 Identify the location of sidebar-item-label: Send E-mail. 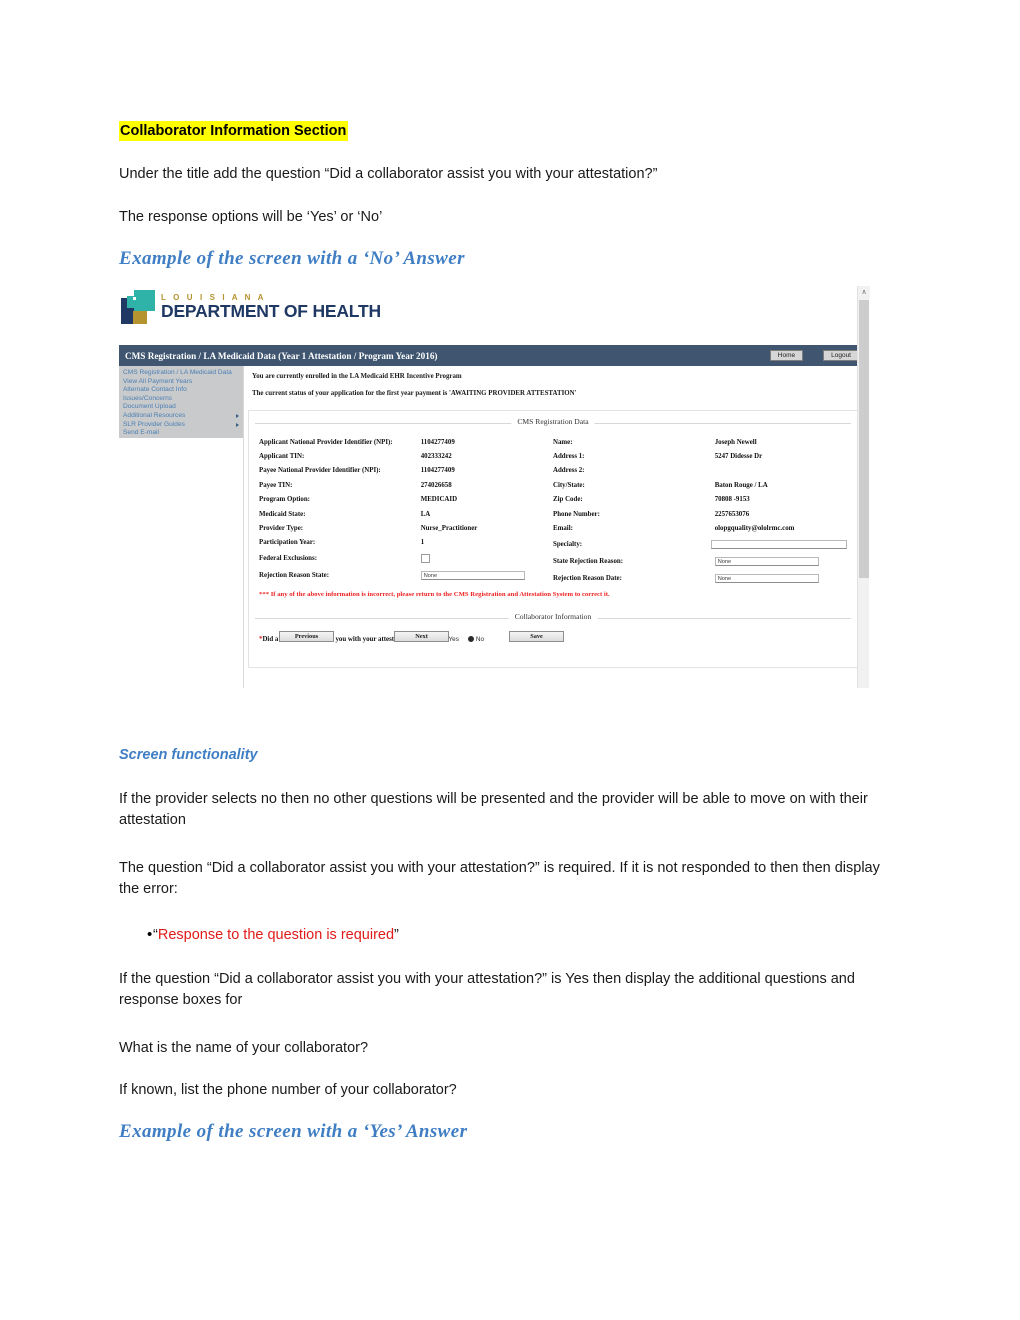
(141, 433).